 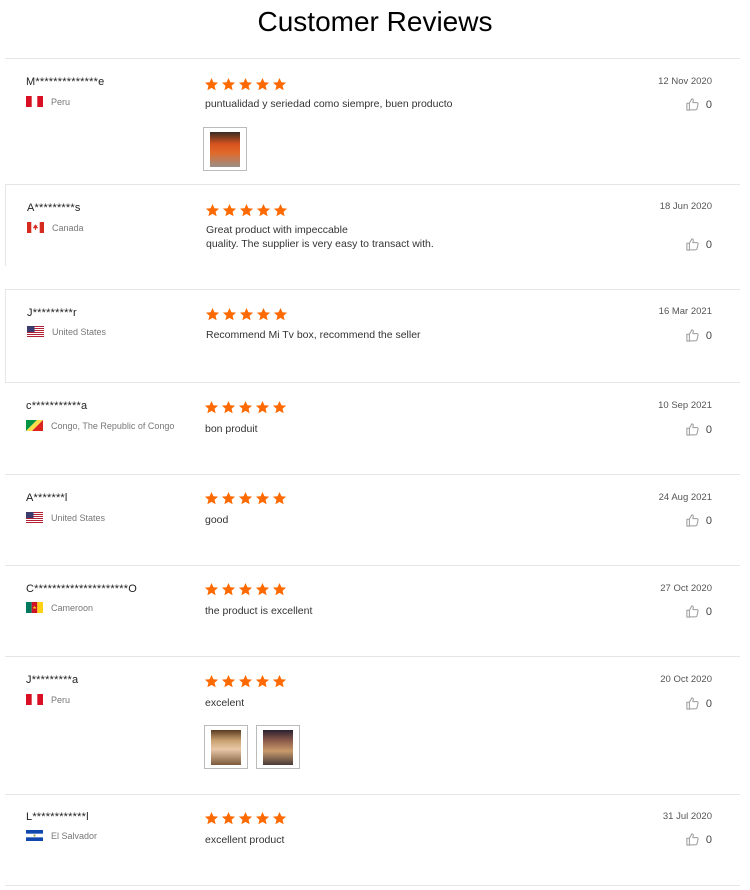 I want to click on review-text: excelent, so click(x=225, y=703).